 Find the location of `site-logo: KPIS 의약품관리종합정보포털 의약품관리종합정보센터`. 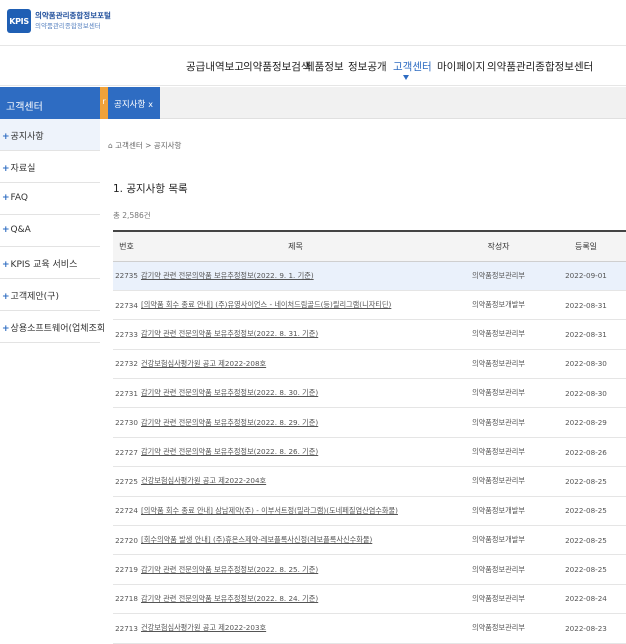

site-logo: KPIS 의약품관리종합정보포털 의약품관리종합정보센터 is located at coordinates (59, 21).